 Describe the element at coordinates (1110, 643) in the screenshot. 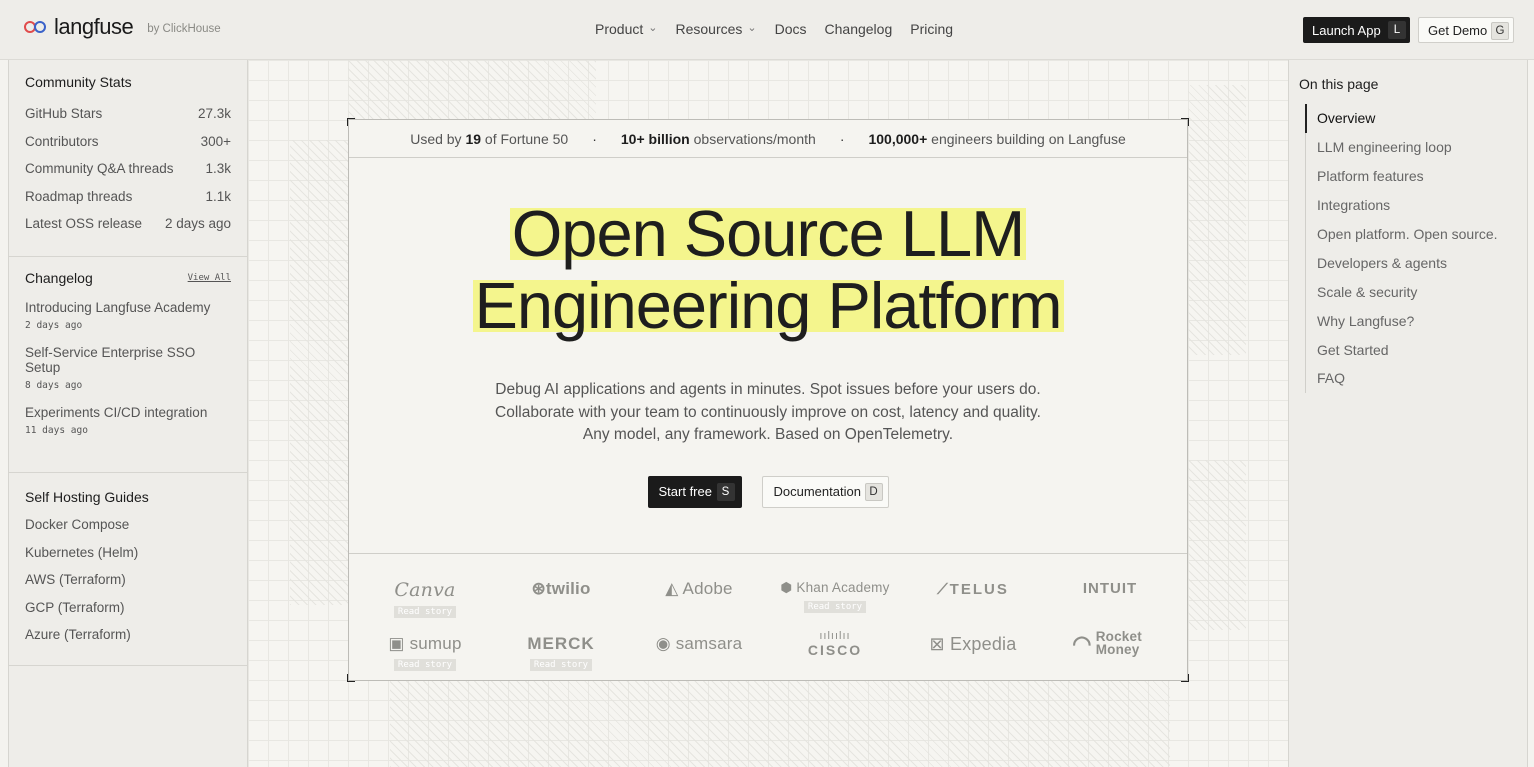

I see `logo-rocket-money: ◠ Rocket Money` at that location.